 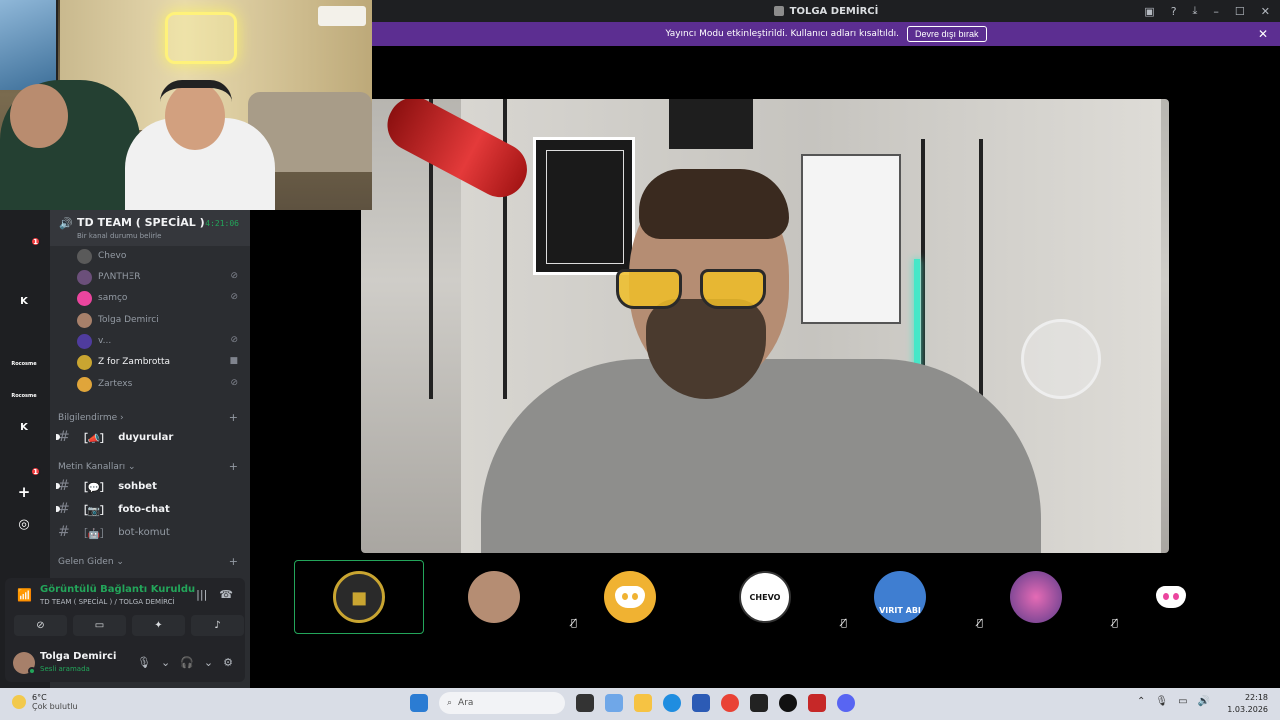 What do you see at coordinates (97, 467) in the screenshot?
I see `category-metin-kanallari: Metin Kanalları ⌄` at bounding box center [97, 467].